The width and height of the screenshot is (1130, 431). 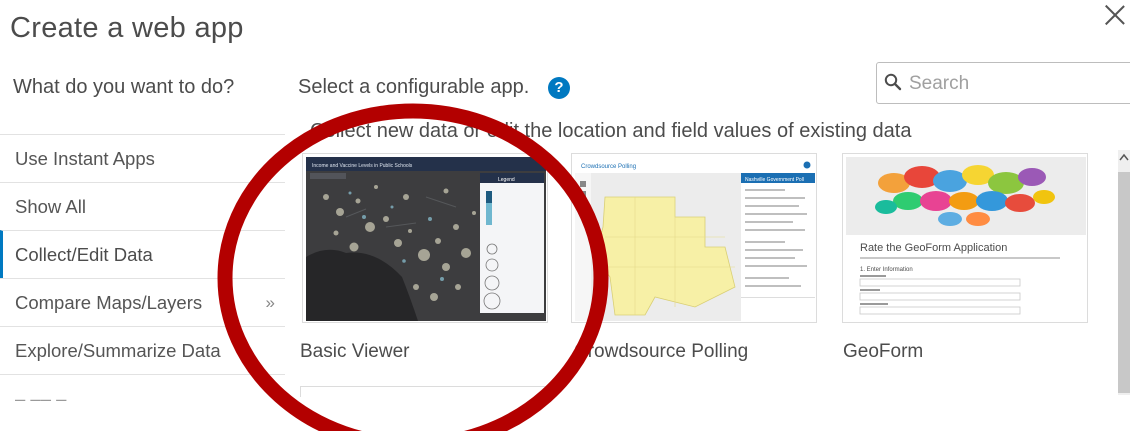 What do you see at coordinates (1018, 84) in the screenshot?
I see `search-input` at bounding box center [1018, 84].